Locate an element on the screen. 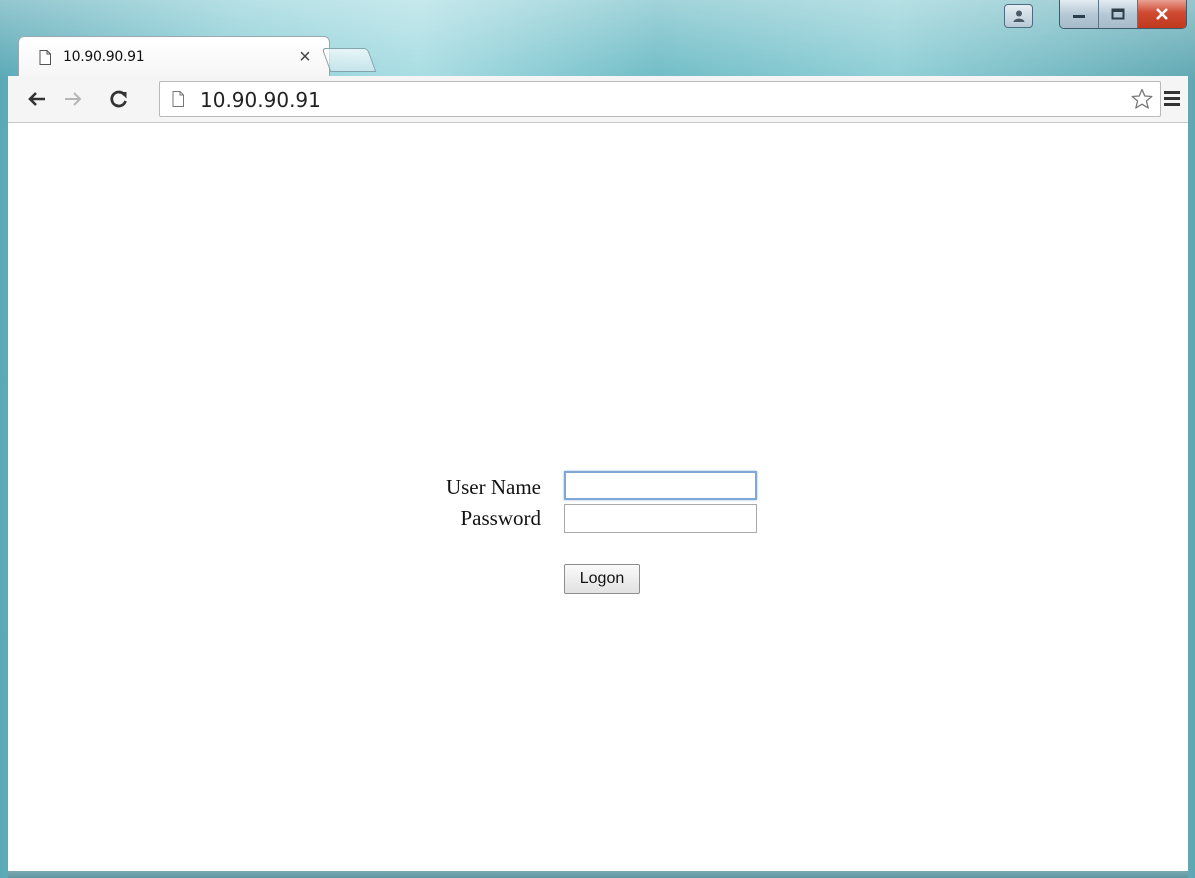 This screenshot has height=878, width=1195. browser-toolbar: 10.90.90.91 is located at coordinates (598, 99).